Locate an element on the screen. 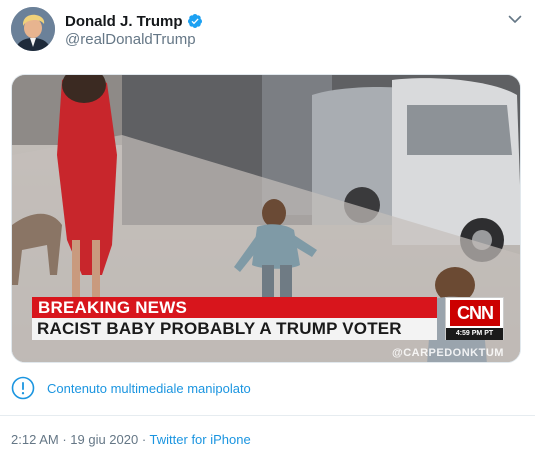 This screenshot has height=460, width=535. info-circle-icon is located at coordinates (23, 388).